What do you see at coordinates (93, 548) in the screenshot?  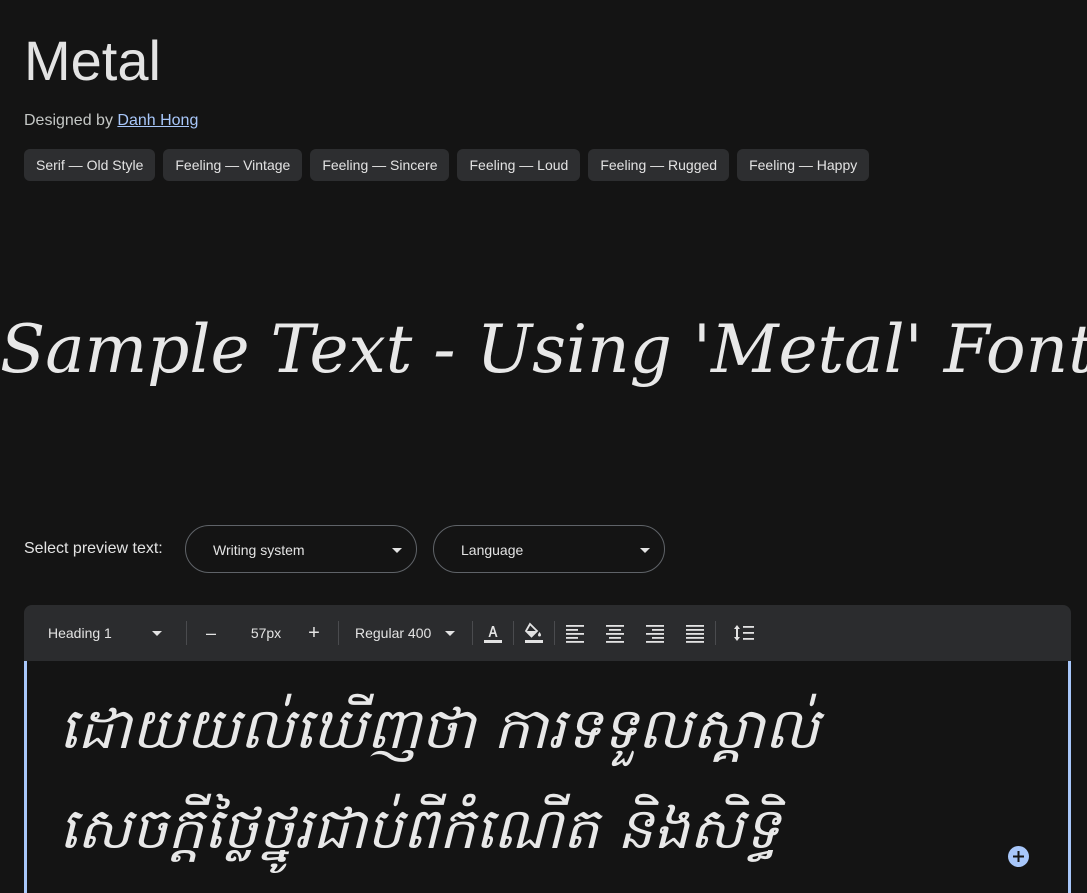 I see `preview-text-label: Select preview text:` at bounding box center [93, 548].